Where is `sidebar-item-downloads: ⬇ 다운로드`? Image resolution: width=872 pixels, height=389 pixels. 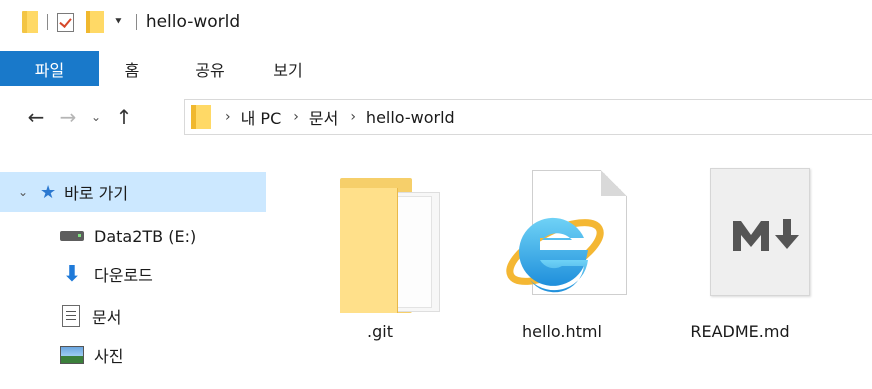
sidebar-item-downloads: ⬇ 다운로드 is located at coordinates (133, 274).